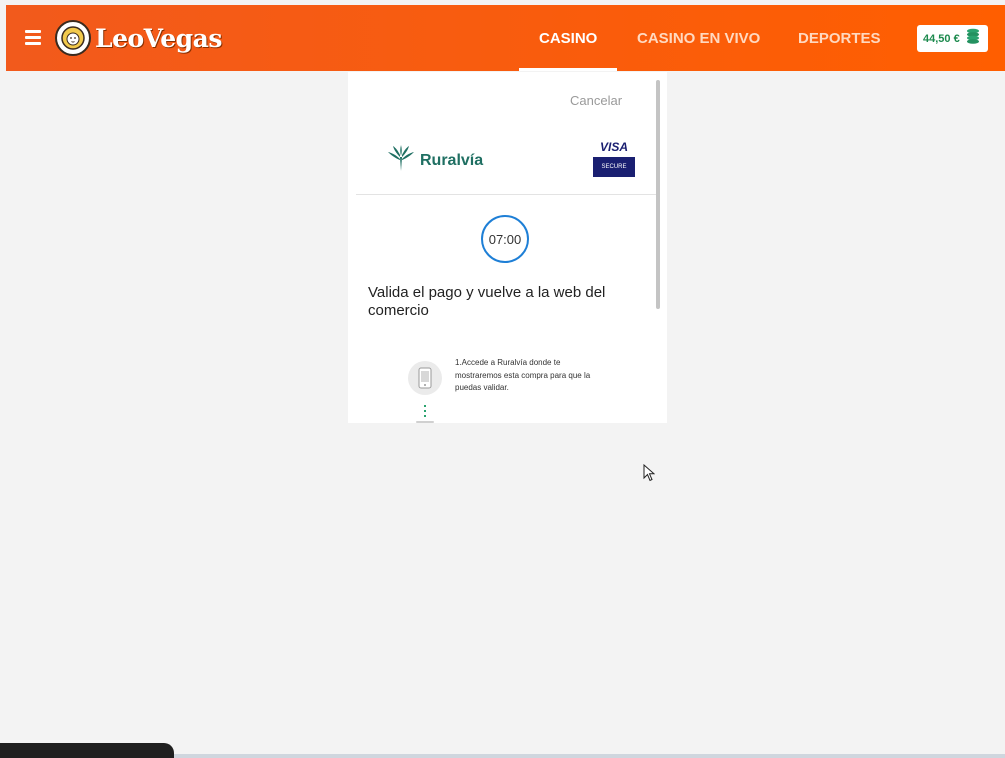 This screenshot has width=1005, height=758. What do you see at coordinates (698, 38) in the screenshot?
I see `nav-casino-en-vivo: CASINO EN VIVO` at bounding box center [698, 38].